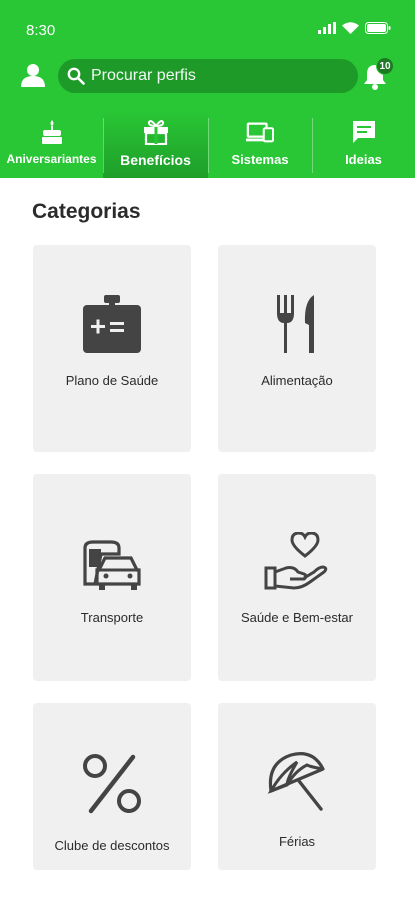 Image resolution: width=415 pixels, height=900 pixels. What do you see at coordinates (112, 845) in the screenshot?
I see `category-label: Clube de descontos` at bounding box center [112, 845].